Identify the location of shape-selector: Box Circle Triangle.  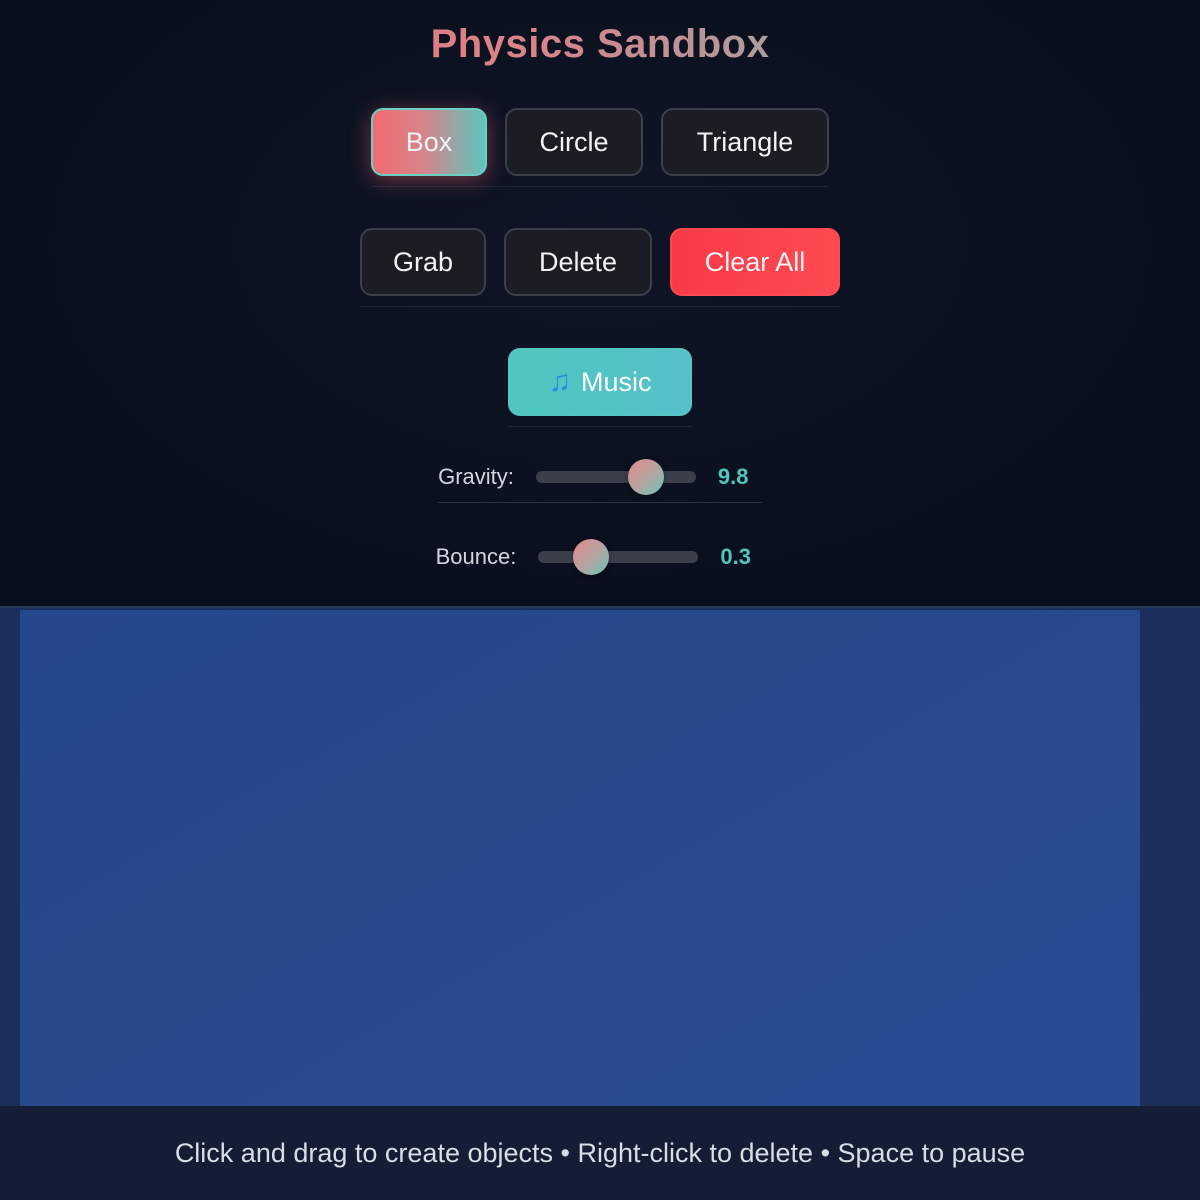
(600, 147).